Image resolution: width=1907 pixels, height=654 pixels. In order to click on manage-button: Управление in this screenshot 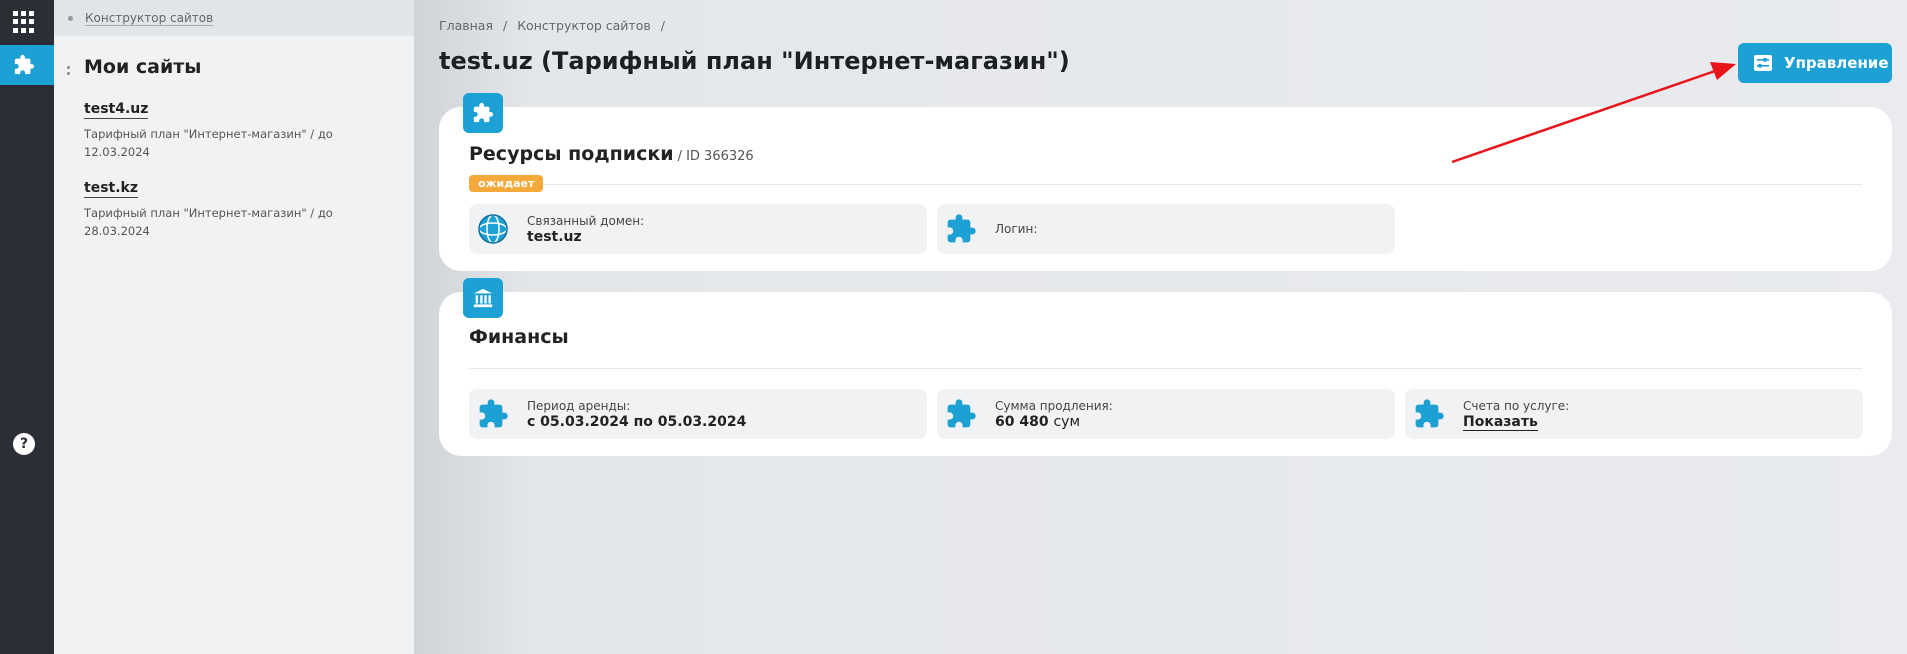, I will do `click(1815, 63)`.